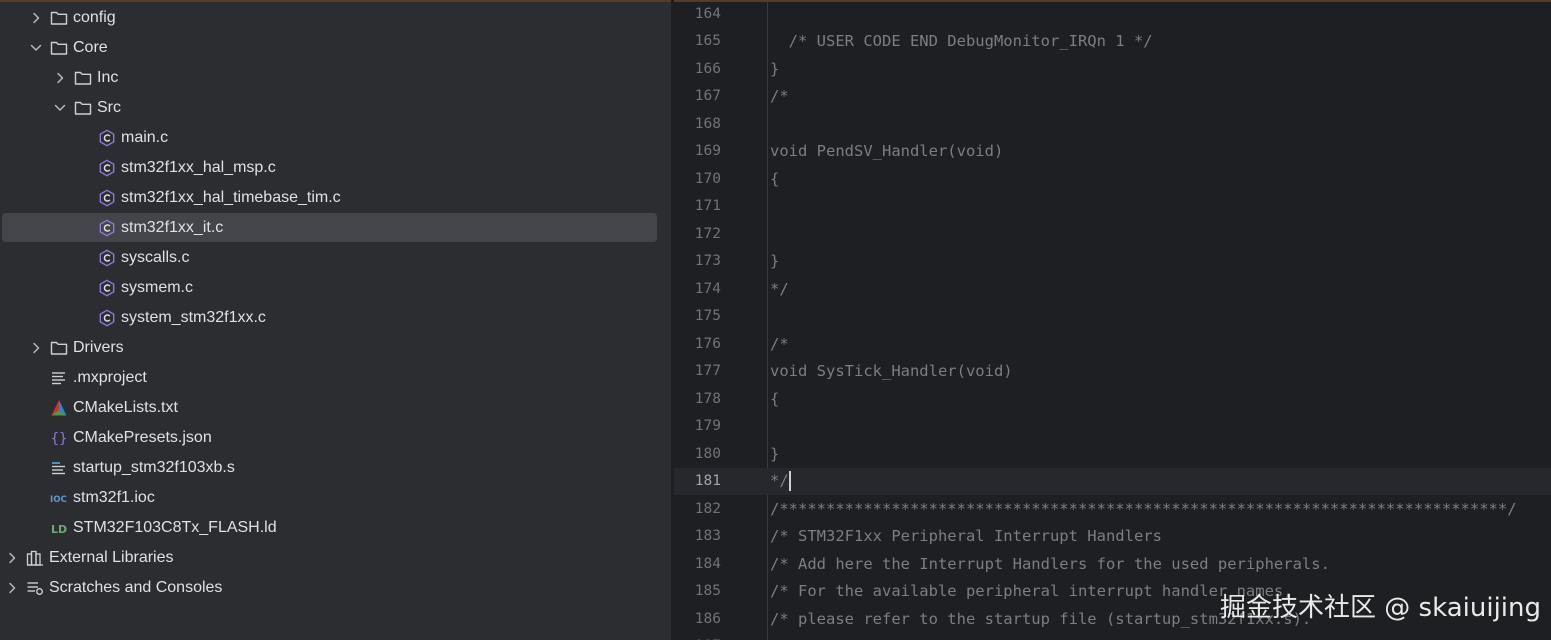 This screenshot has height=640, width=1551. What do you see at coordinates (335, 198) in the screenshot?
I see `tree-item: stm32f1xx_hal_timebase_tim.c` at bounding box center [335, 198].